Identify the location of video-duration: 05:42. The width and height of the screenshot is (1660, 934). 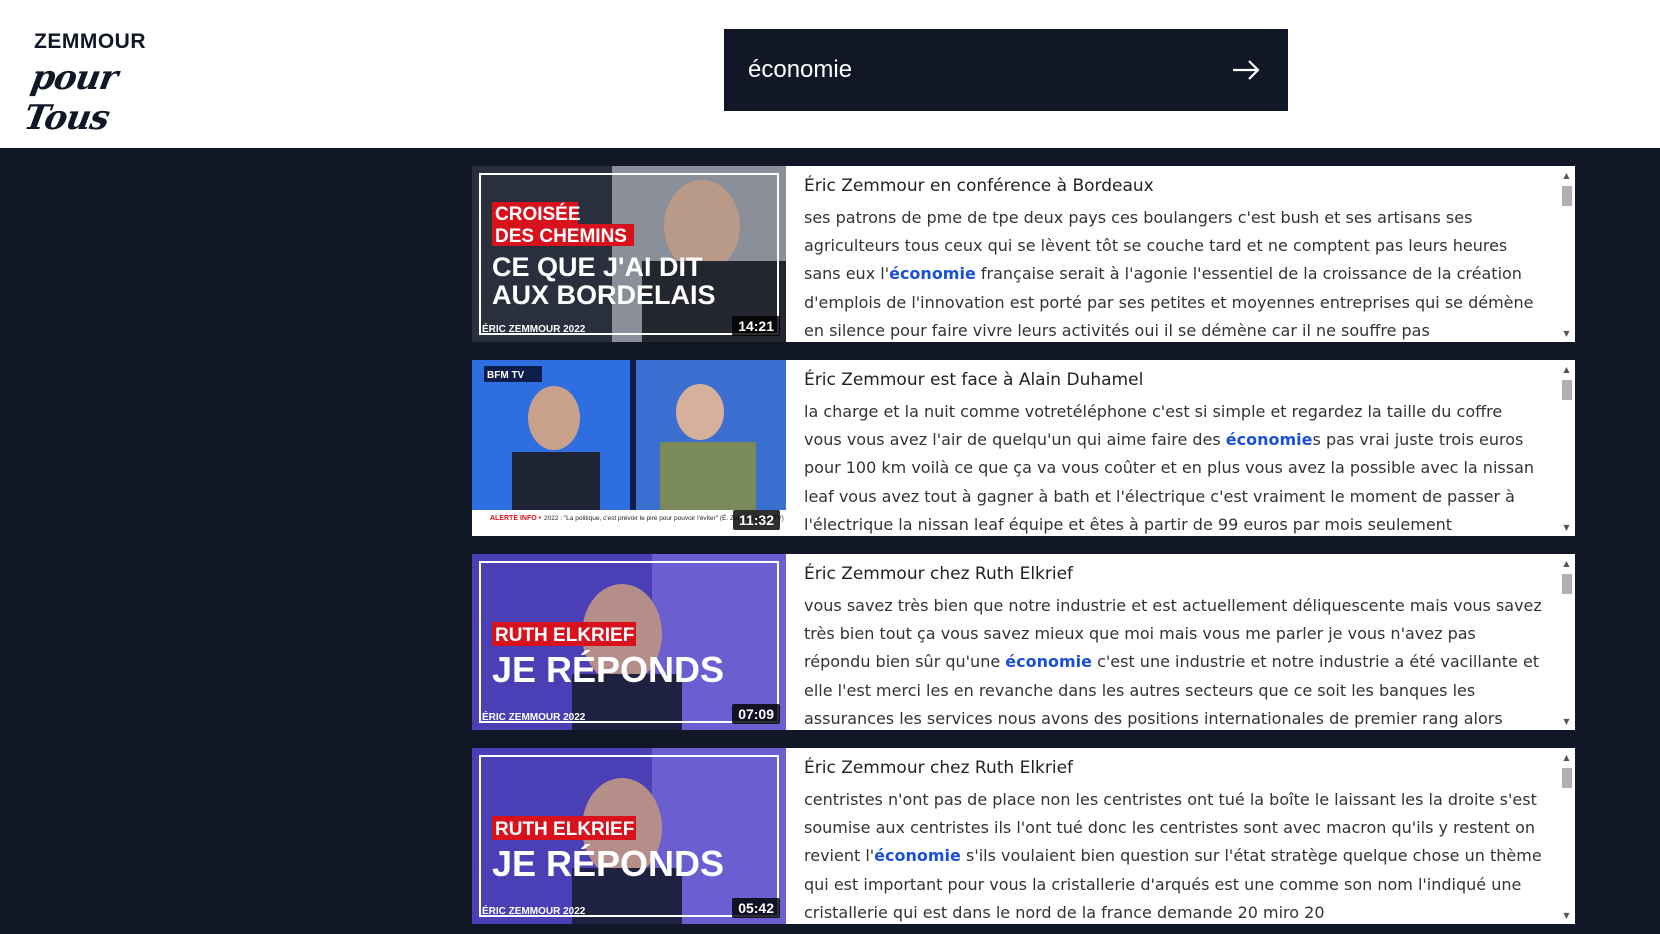
(756, 908).